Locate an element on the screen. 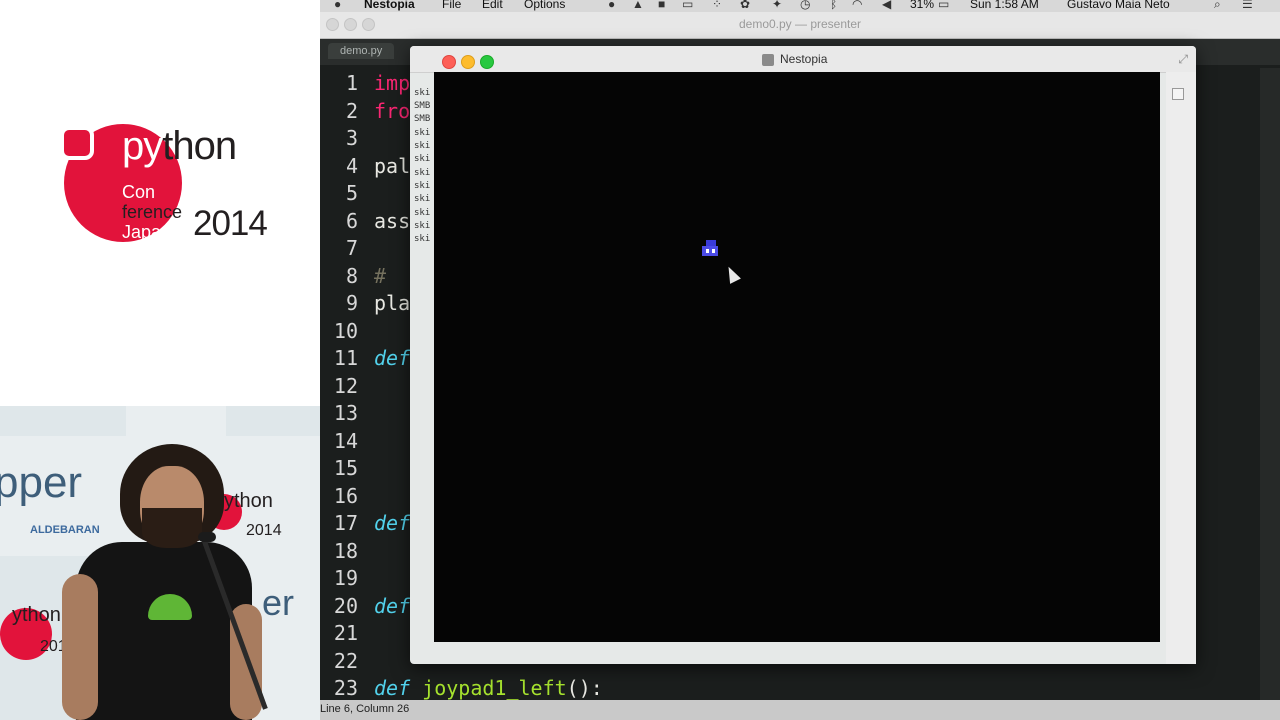  status-icon: ■ is located at coordinates (661, 5).